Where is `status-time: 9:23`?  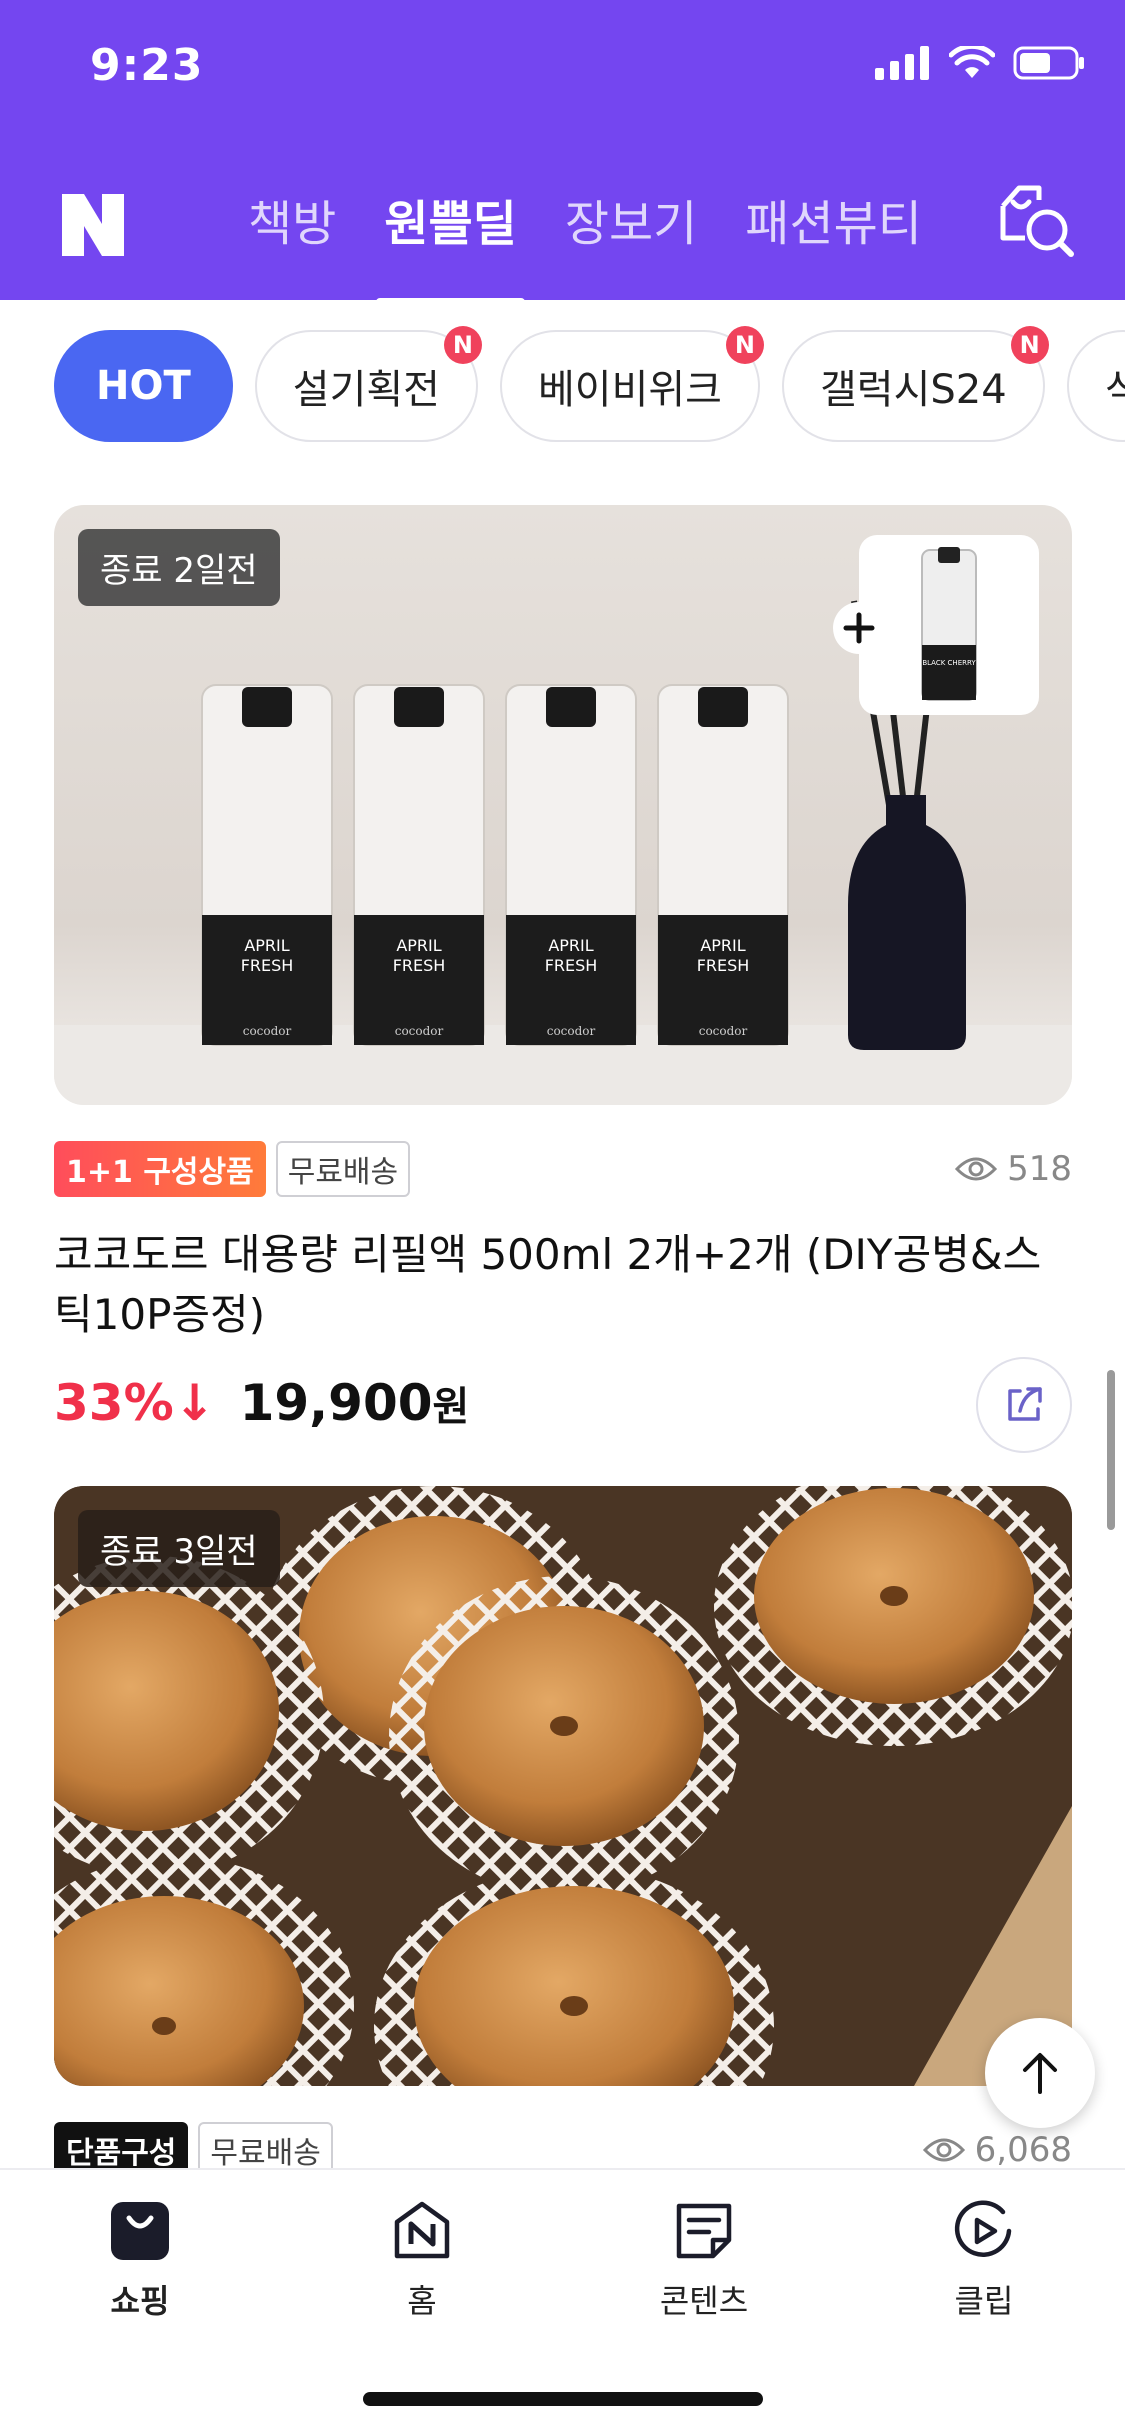 status-time: 9:23 is located at coordinates (147, 65).